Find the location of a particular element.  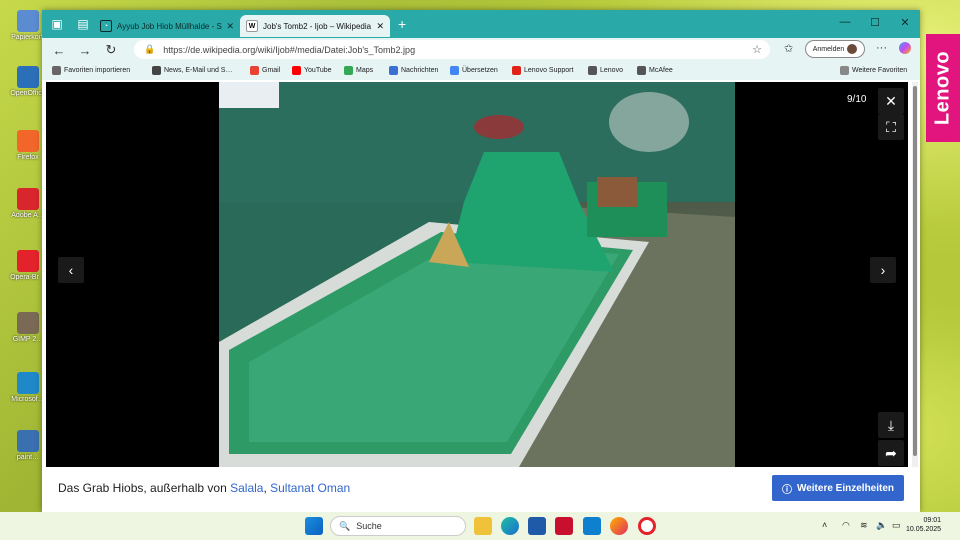

favorites-icon: ✩ is located at coordinates (788, 48).